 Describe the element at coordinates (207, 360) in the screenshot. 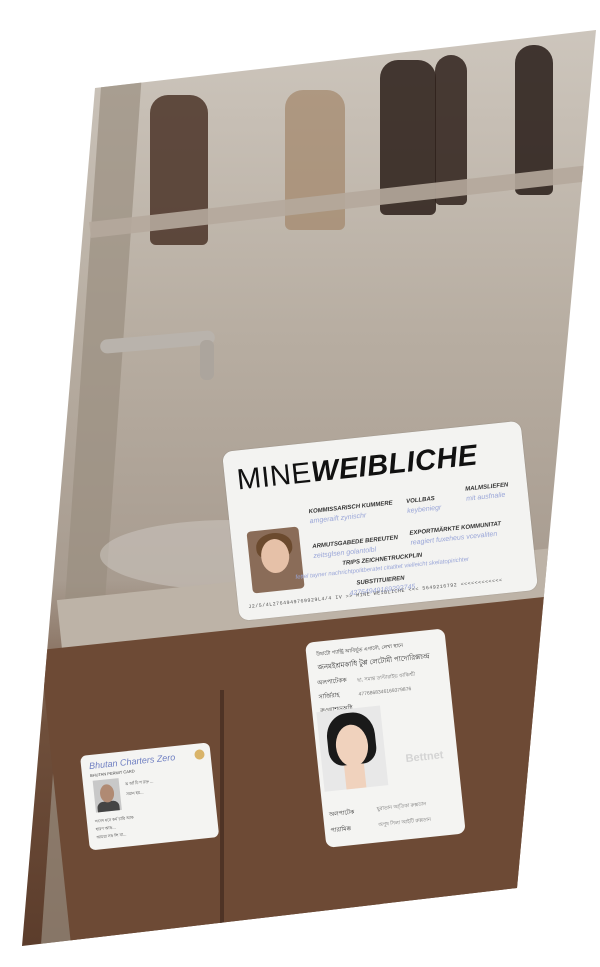

I see `faucet-spout` at that location.